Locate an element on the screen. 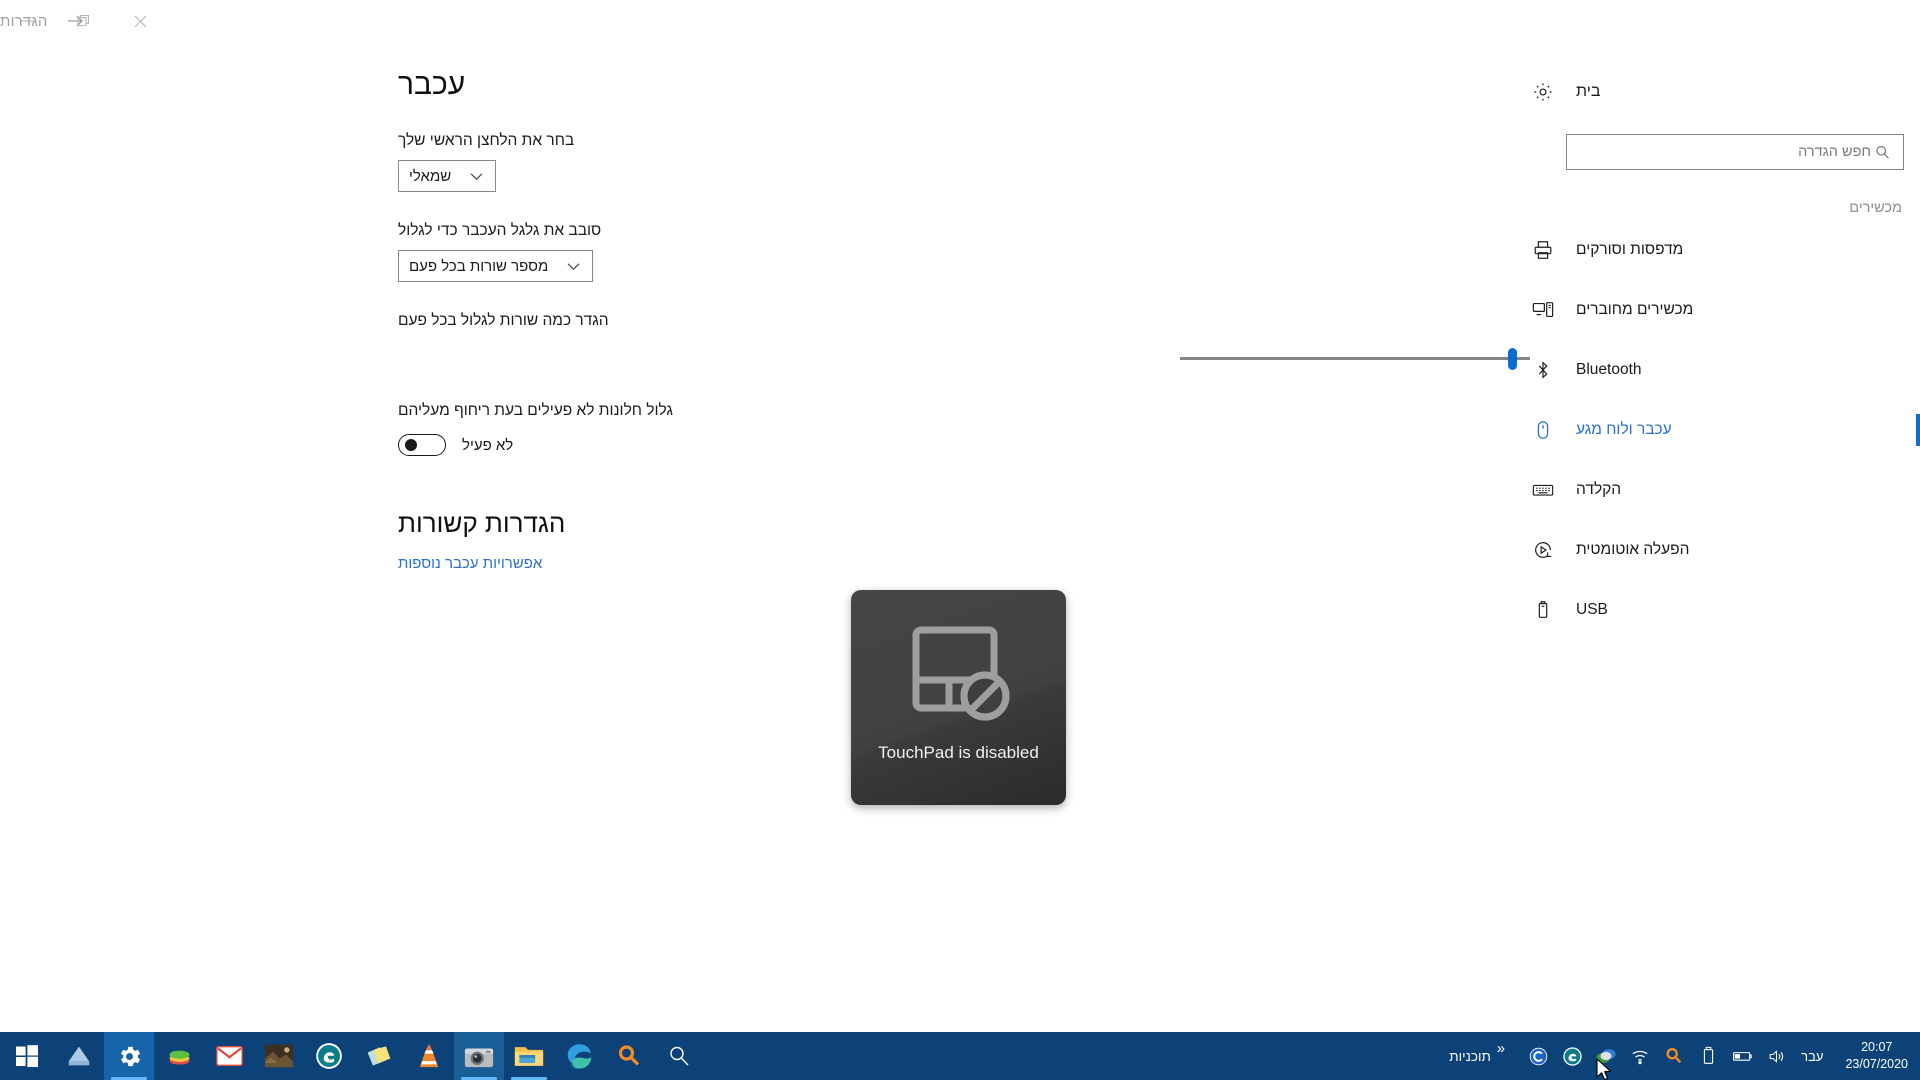  lines-slider-label: הגדר כמה שורות לגלול בכל פעם is located at coordinates (503, 320).